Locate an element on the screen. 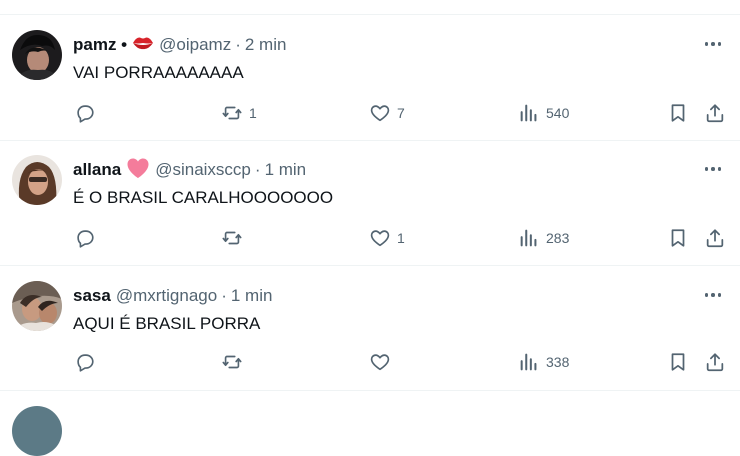  retweet-button: 1 is located at coordinates (239, 113).